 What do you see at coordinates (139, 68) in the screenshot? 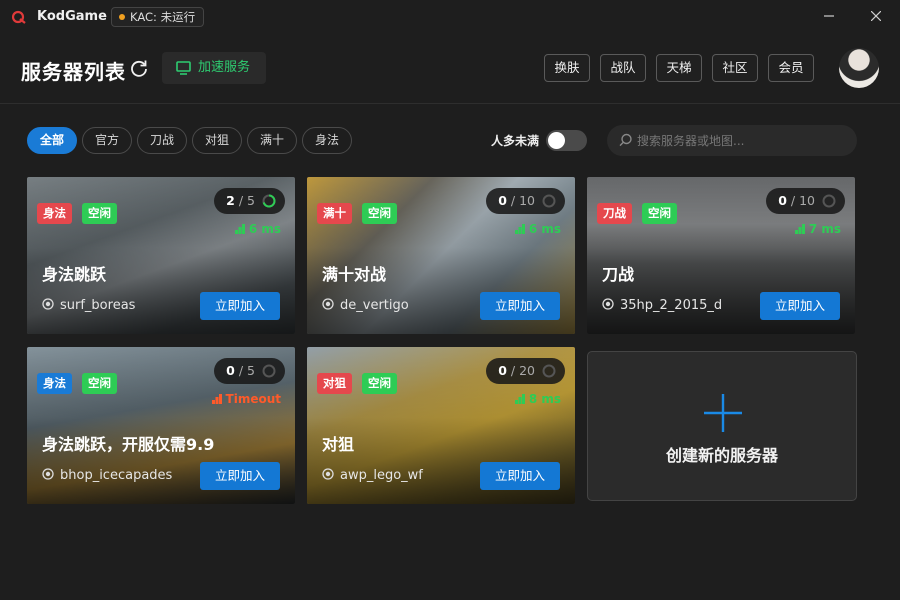
I see `refresh-icon` at bounding box center [139, 68].